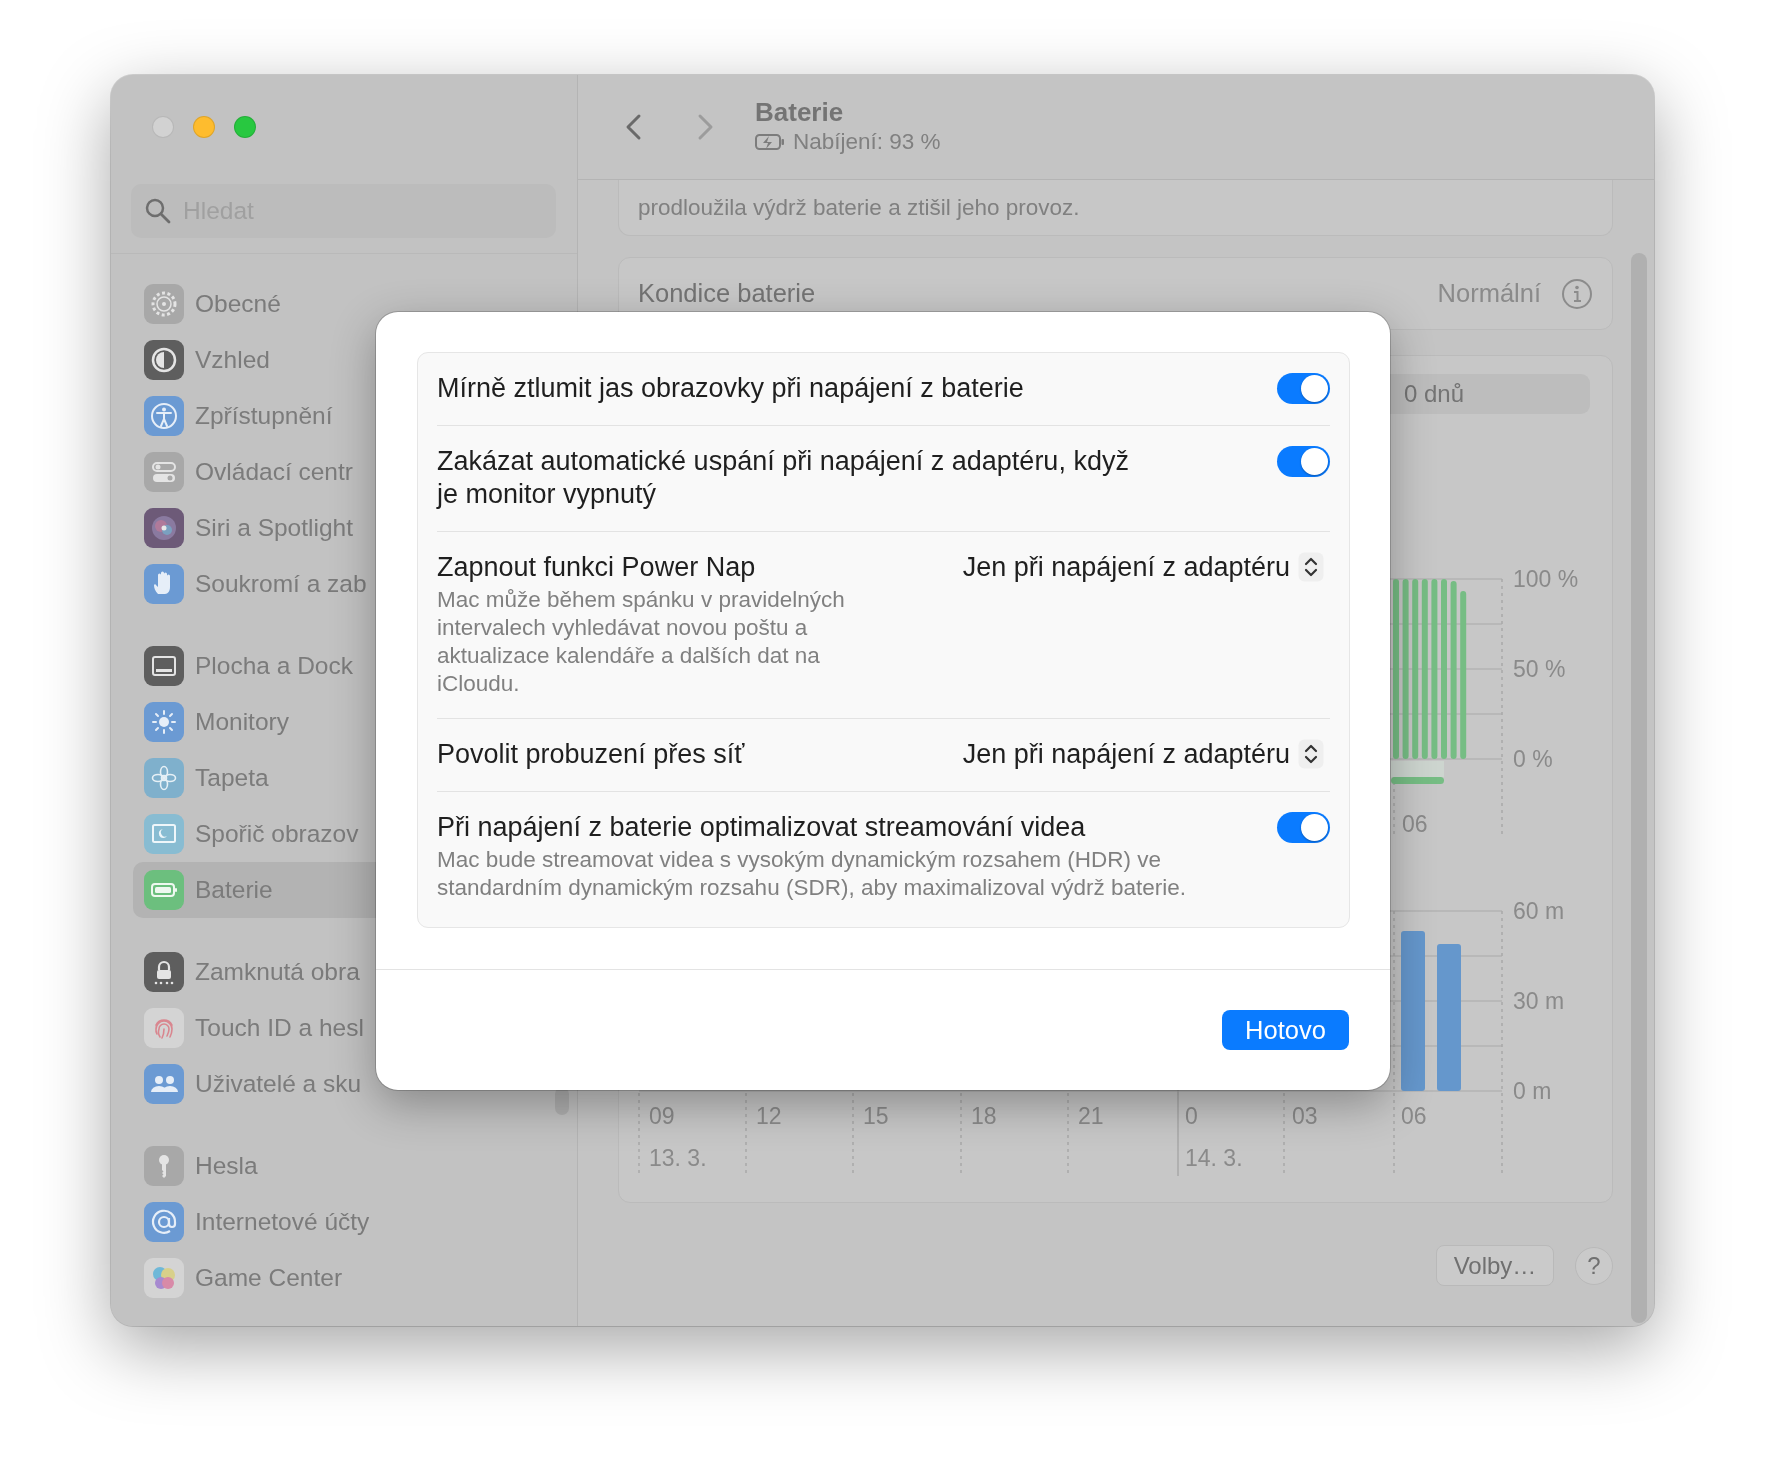  Describe the element at coordinates (984, 1116) in the screenshot. I see `axis-label: 18` at that location.